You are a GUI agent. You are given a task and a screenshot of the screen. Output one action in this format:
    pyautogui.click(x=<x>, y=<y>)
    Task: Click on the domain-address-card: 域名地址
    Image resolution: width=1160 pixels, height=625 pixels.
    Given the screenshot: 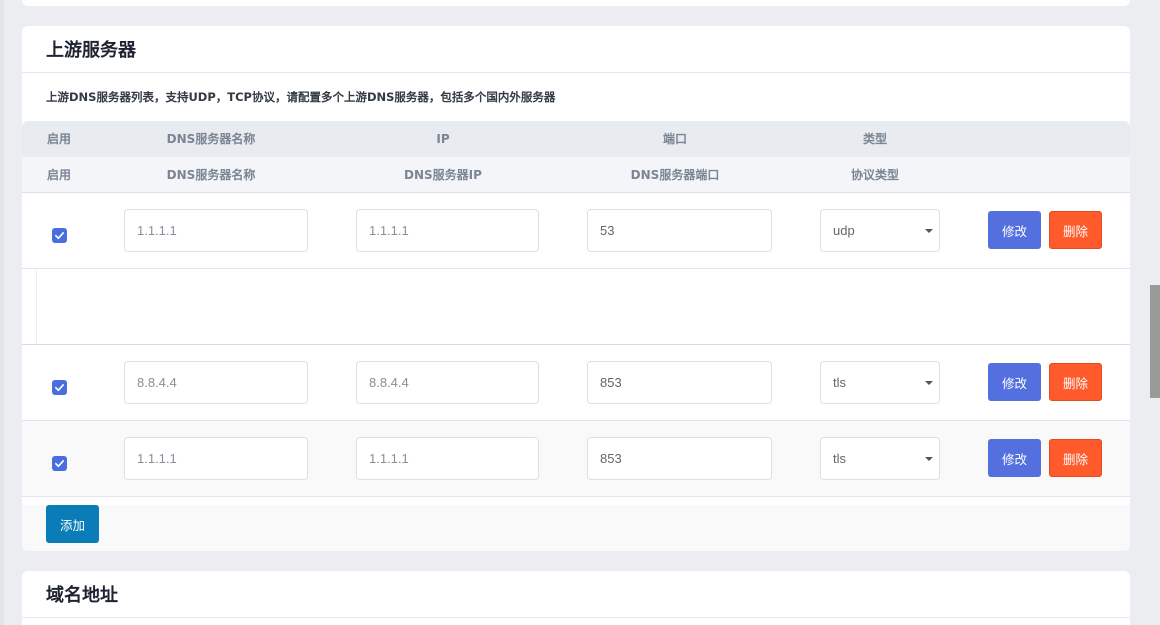 What is the action you would take?
    pyautogui.click(x=576, y=598)
    